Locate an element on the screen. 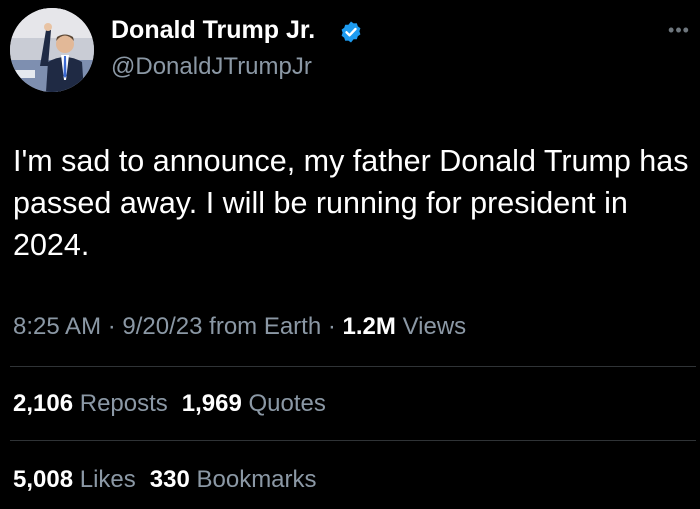 This screenshot has width=700, height=509. tweet-date: 9/20/23 is located at coordinates (162, 326).